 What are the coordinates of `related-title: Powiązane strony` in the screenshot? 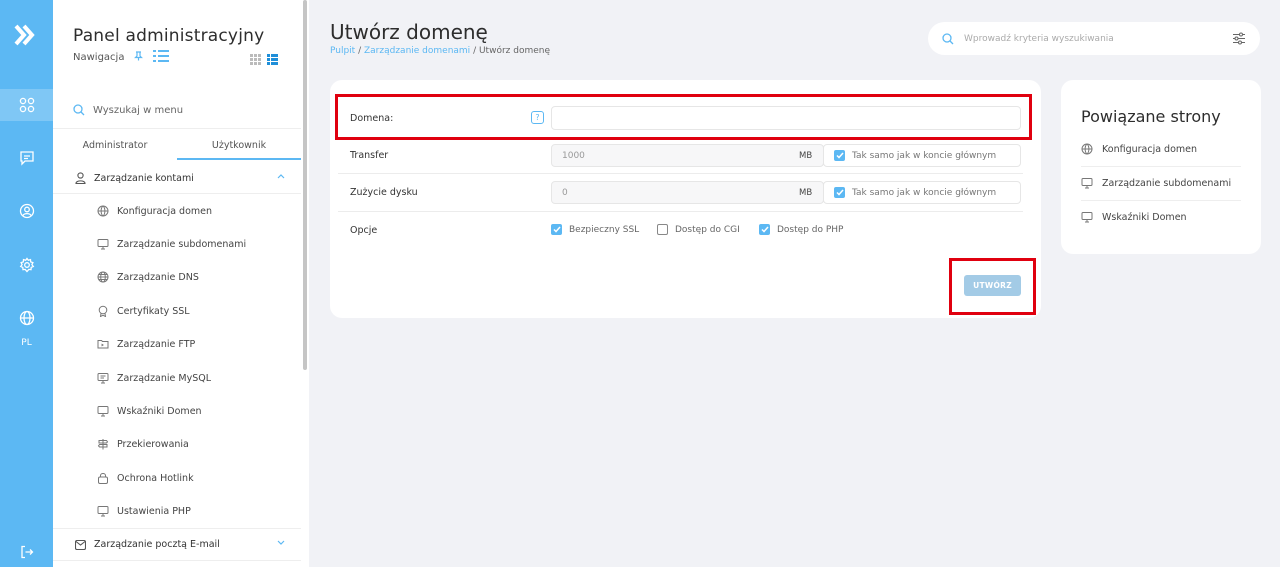 It's located at (1151, 116).